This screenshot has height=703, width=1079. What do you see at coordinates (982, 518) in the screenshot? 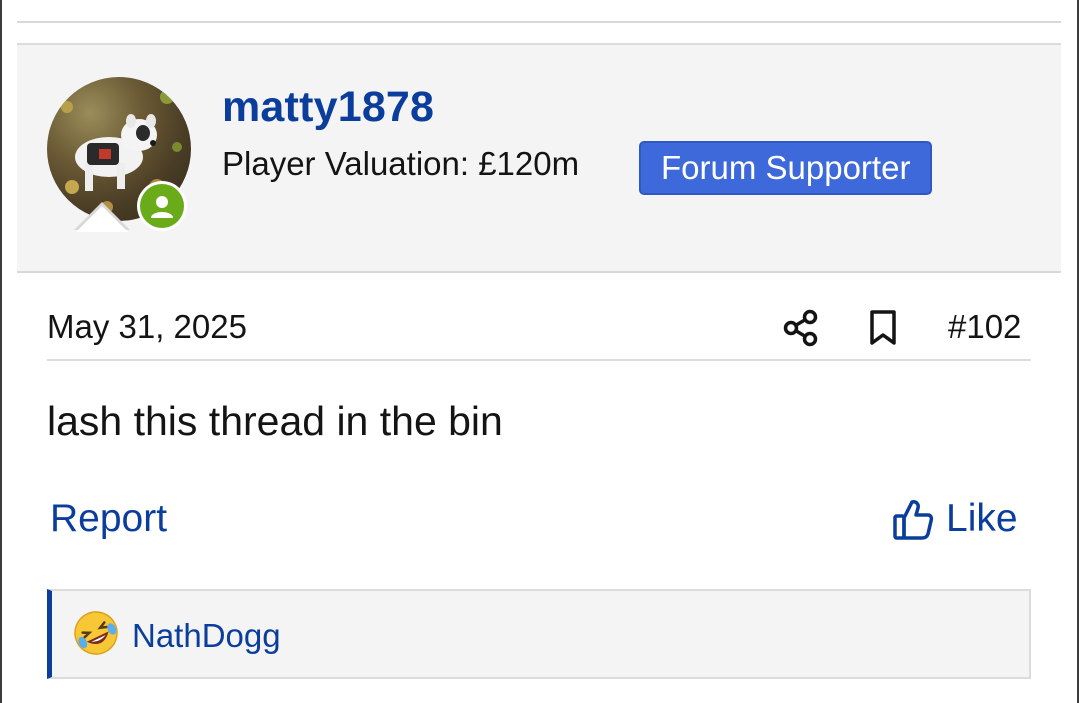
I see `like-label: Like` at bounding box center [982, 518].